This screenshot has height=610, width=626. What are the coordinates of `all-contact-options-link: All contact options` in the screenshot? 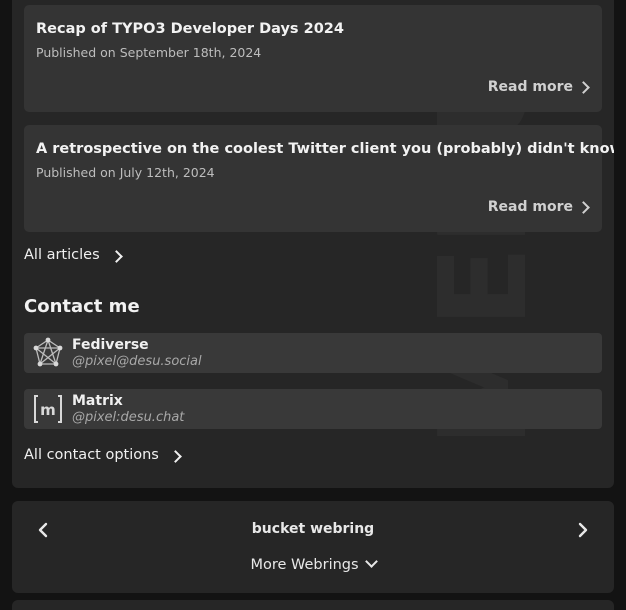 It's located at (103, 455).